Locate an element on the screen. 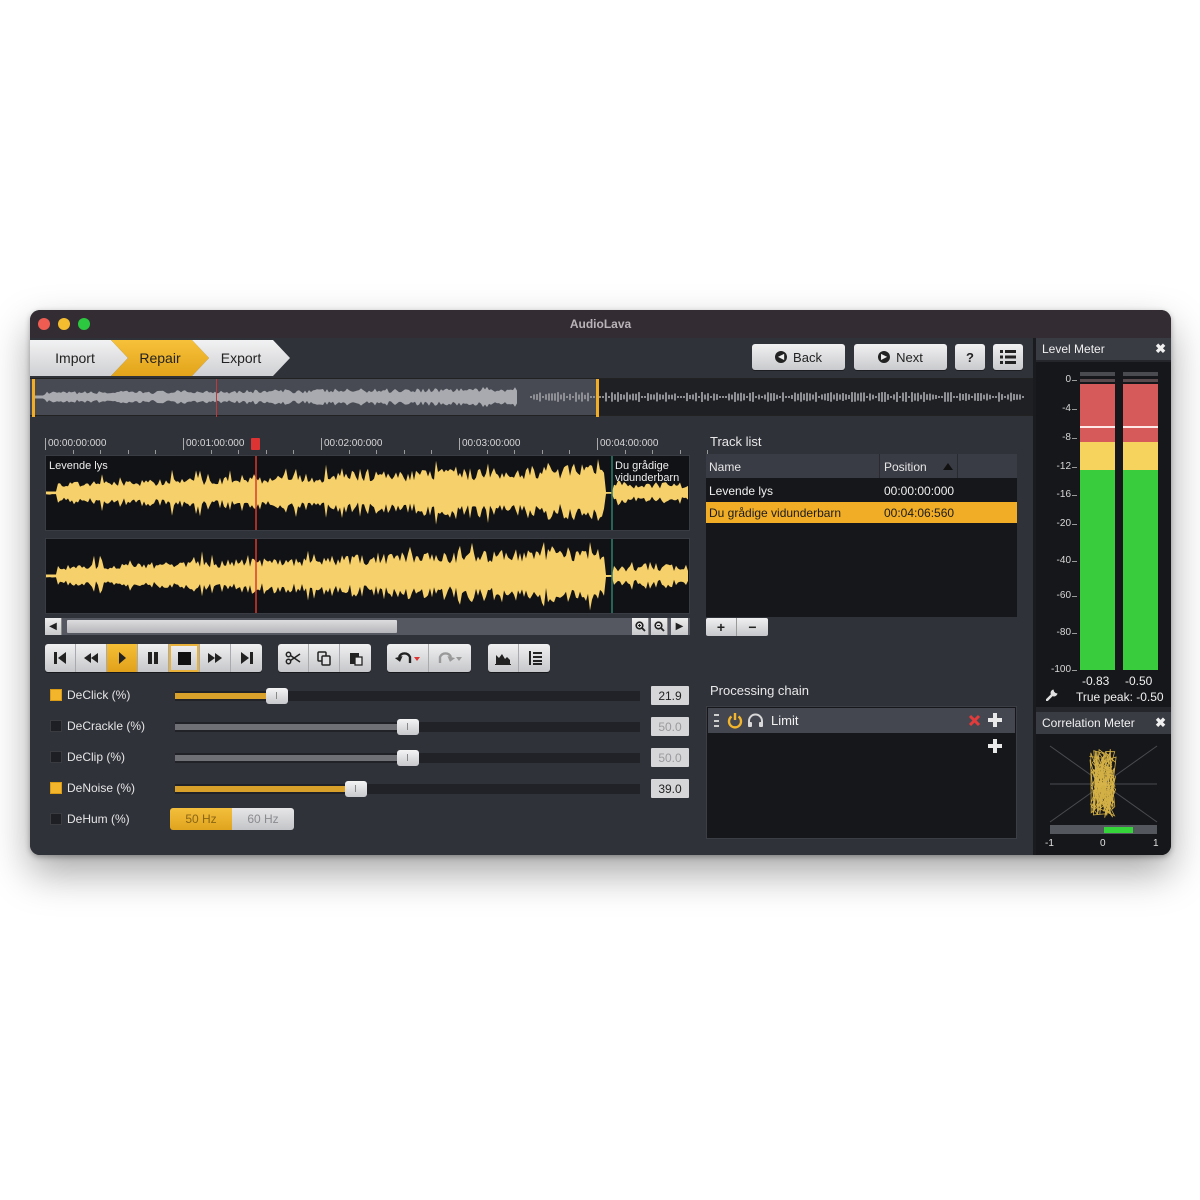 This screenshot has height=1200, width=1200. waveform-channel-left: Levende lys Du grådige vidunderbarn is located at coordinates (367, 493).